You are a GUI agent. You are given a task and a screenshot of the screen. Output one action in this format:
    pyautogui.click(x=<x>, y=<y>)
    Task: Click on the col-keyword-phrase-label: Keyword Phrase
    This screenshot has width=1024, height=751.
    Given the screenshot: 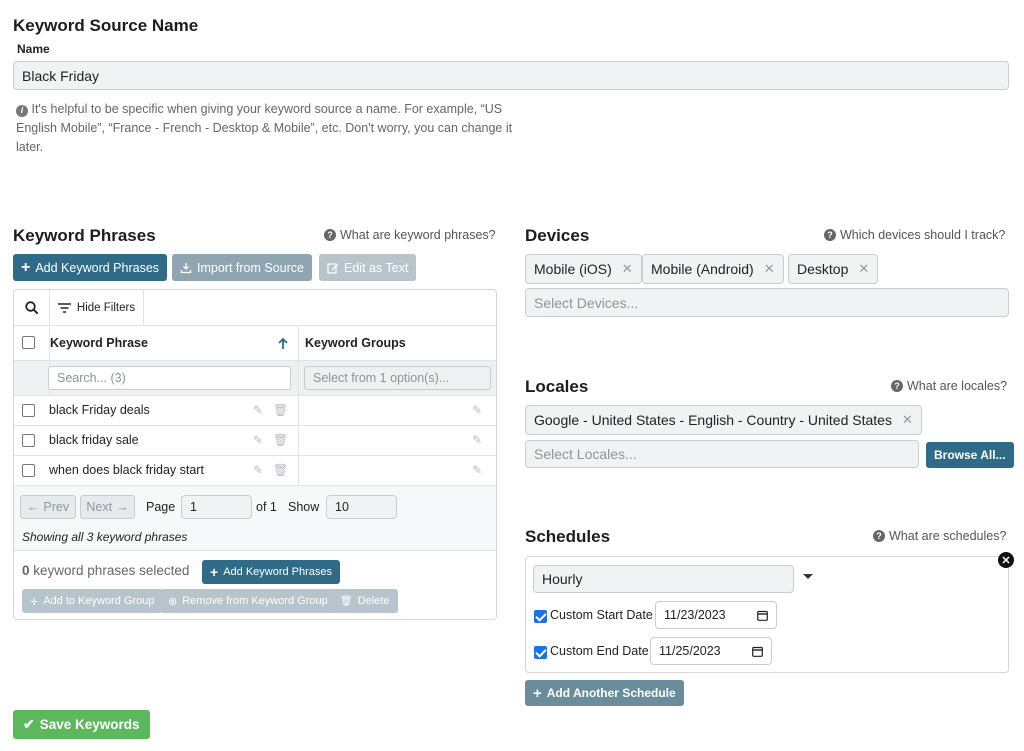 What is the action you would take?
    pyautogui.click(x=99, y=343)
    